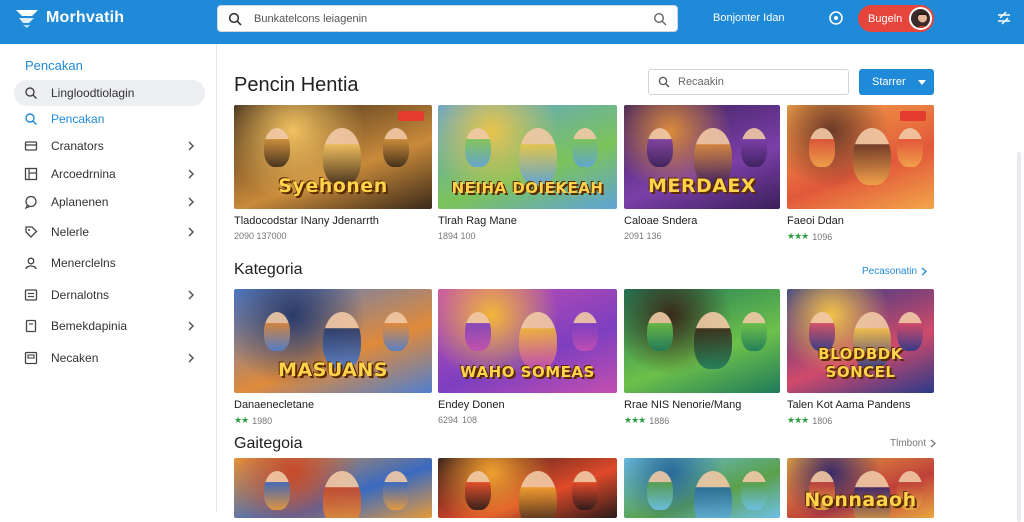 The width and height of the screenshot is (1024, 522). What do you see at coordinates (749, 18) in the screenshot?
I see `top-nav-link: Bonjonter Idan` at bounding box center [749, 18].